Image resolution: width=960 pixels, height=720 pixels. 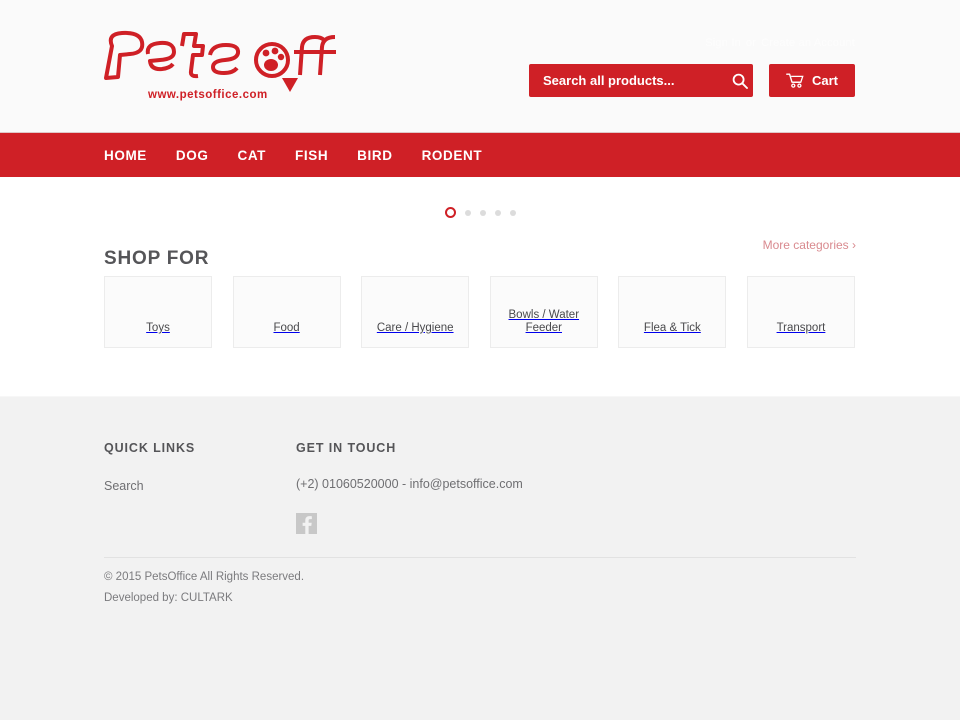 I want to click on logo-graphic: www.petsoffice.com, so click(x=220, y=65).